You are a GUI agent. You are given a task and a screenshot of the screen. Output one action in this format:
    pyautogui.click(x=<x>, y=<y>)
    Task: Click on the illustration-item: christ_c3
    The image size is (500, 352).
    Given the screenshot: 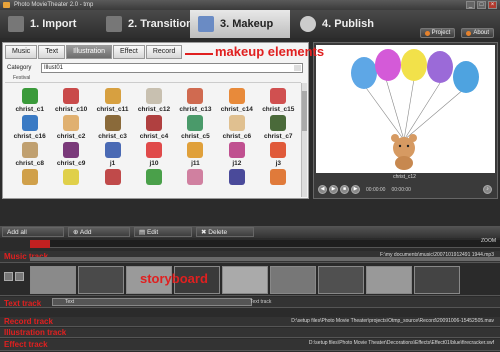 What is the action you would take?
    pyautogui.click(x=112, y=127)
    